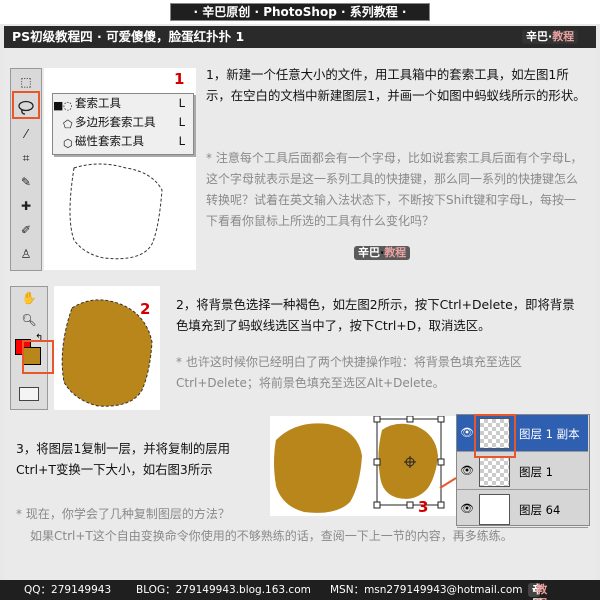 This screenshot has width=600, height=600. I want to click on footer-brand: 辛巴·教程, so click(537, 591).